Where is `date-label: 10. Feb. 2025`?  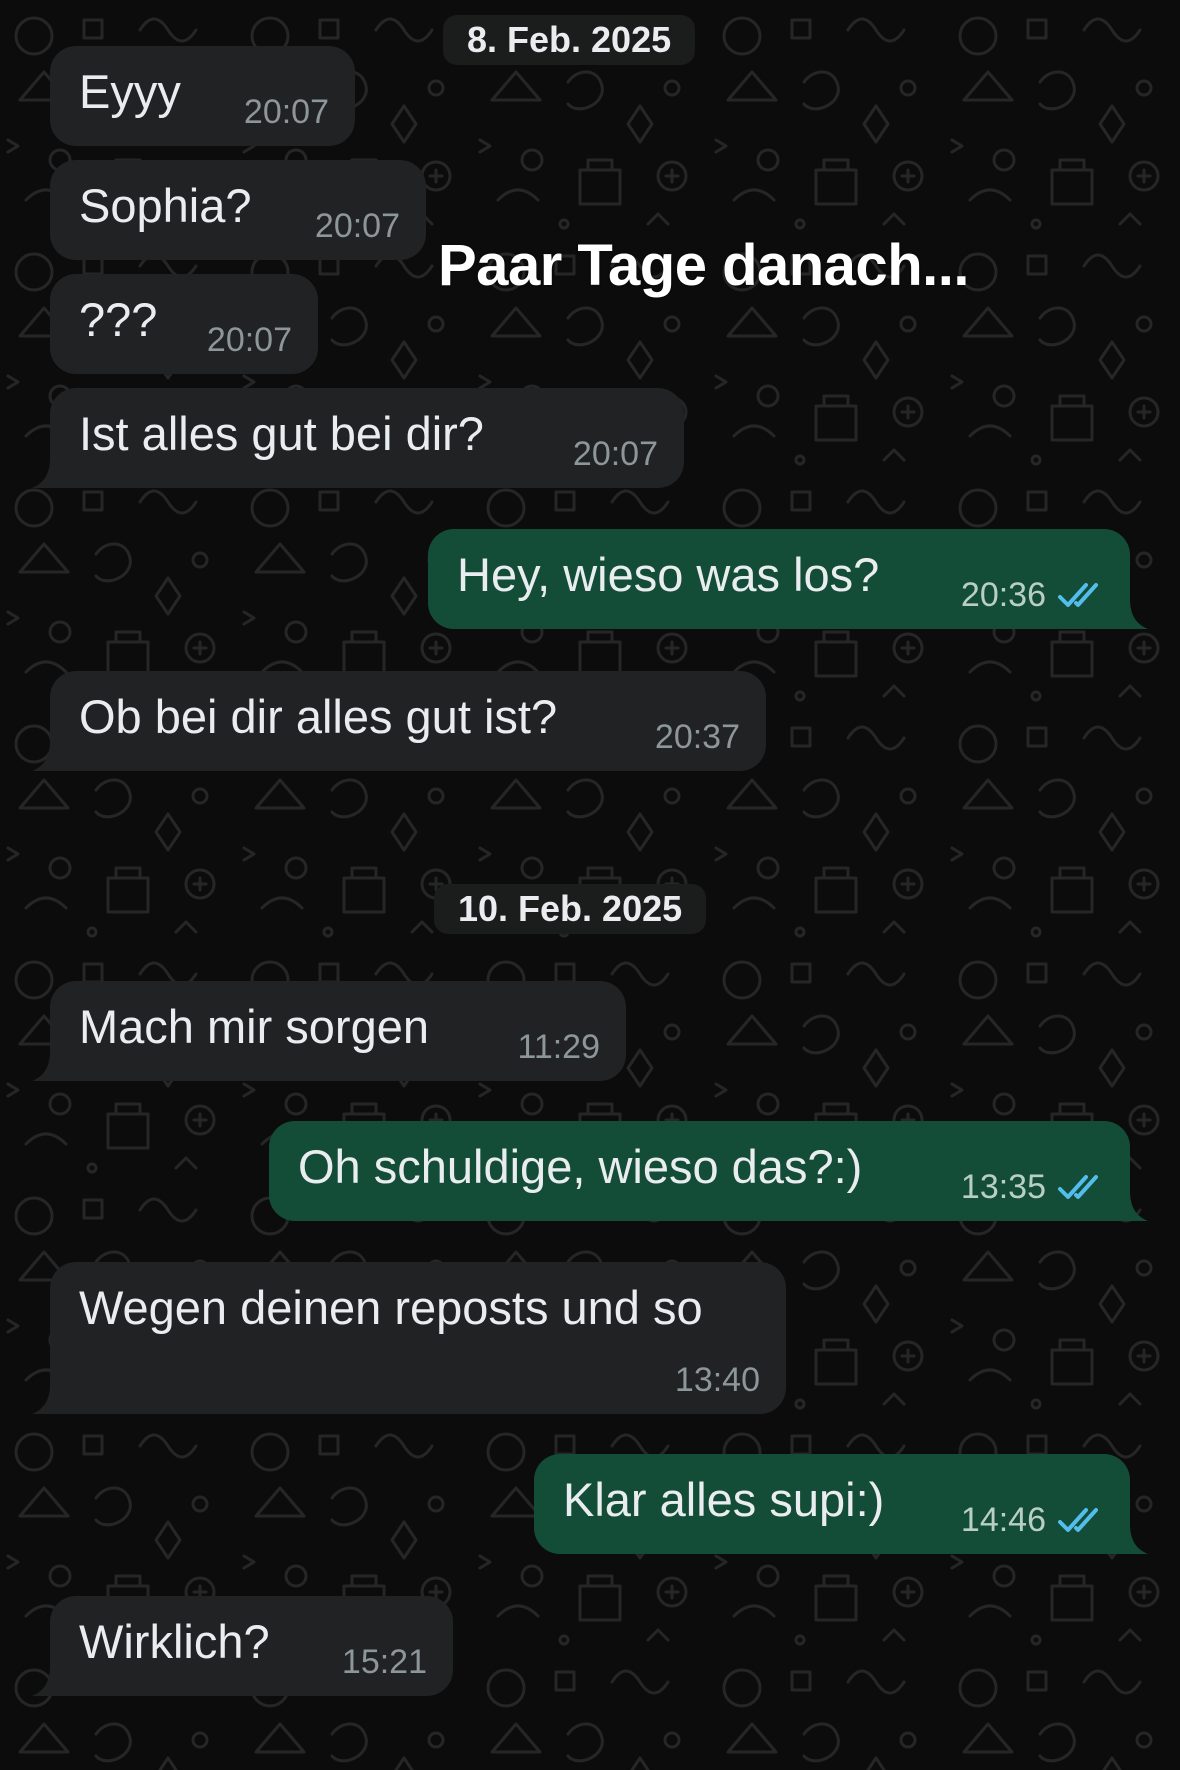 date-label: 10. Feb. 2025 is located at coordinates (570, 908).